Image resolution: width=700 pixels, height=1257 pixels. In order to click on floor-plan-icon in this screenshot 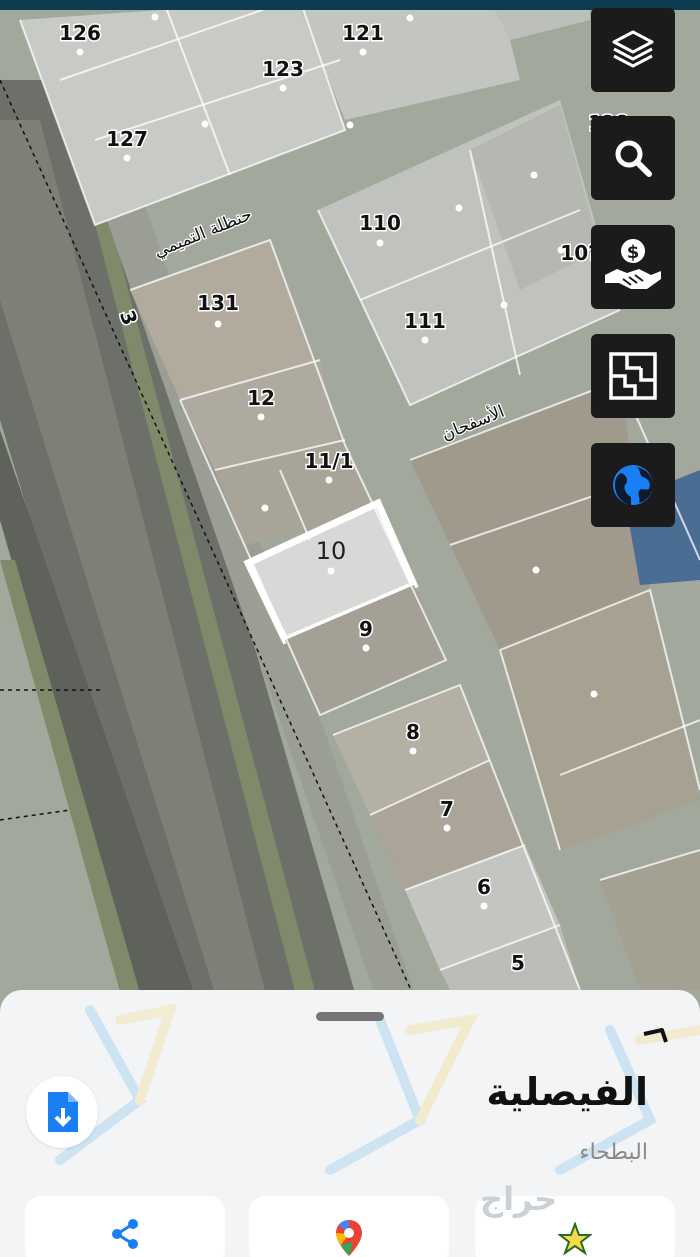, I will do `click(633, 376)`.